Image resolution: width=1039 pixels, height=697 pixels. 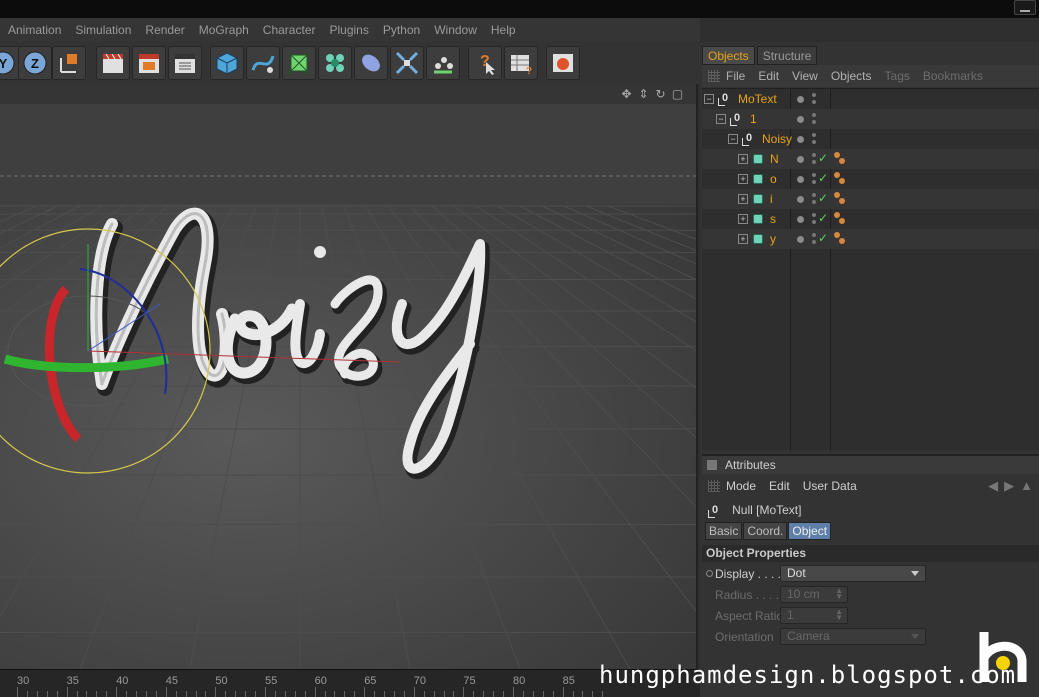 I want to click on object-name: 1, so click(x=753, y=119).